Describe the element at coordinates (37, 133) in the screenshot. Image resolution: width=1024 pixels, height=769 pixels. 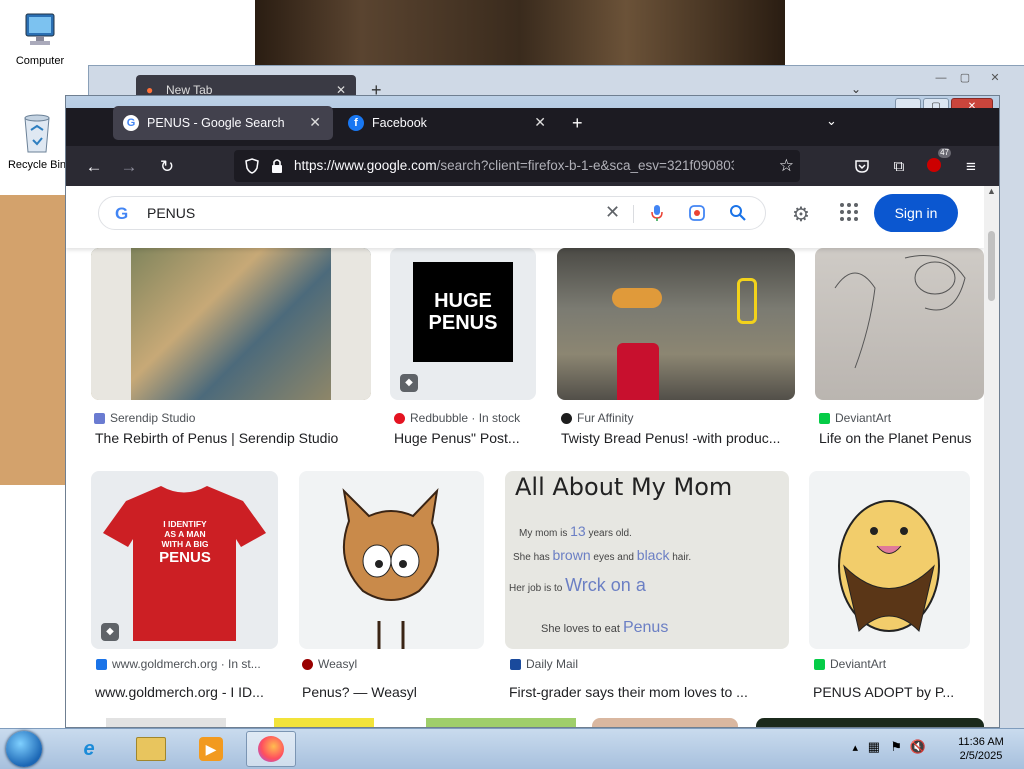
I see `recycle-bin-icon` at that location.